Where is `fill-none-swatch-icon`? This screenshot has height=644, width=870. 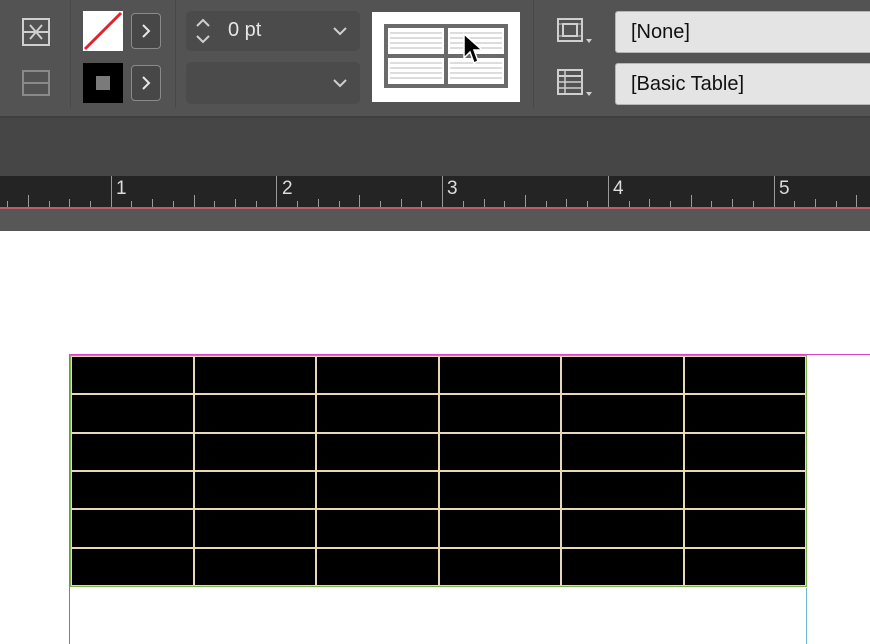 fill-none-swatch-icon is located at coordinates (103, 31).